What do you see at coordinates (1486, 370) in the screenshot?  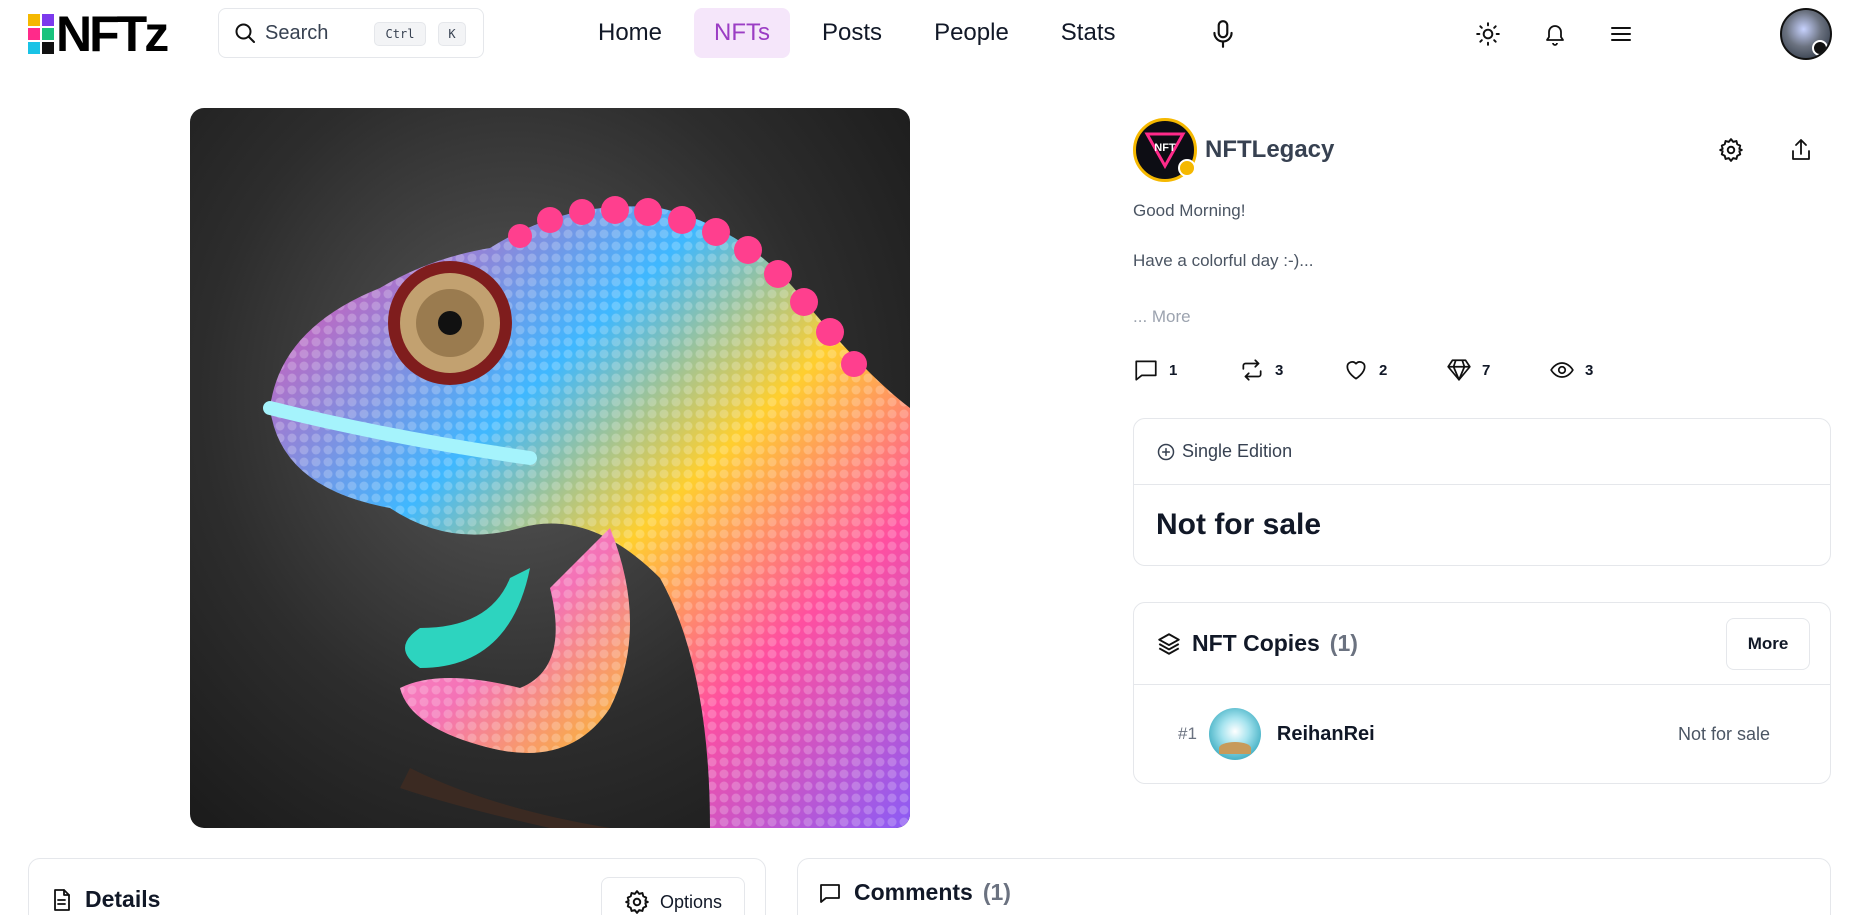 I see `gems-count: 7` at bounding box center [1486, 370].